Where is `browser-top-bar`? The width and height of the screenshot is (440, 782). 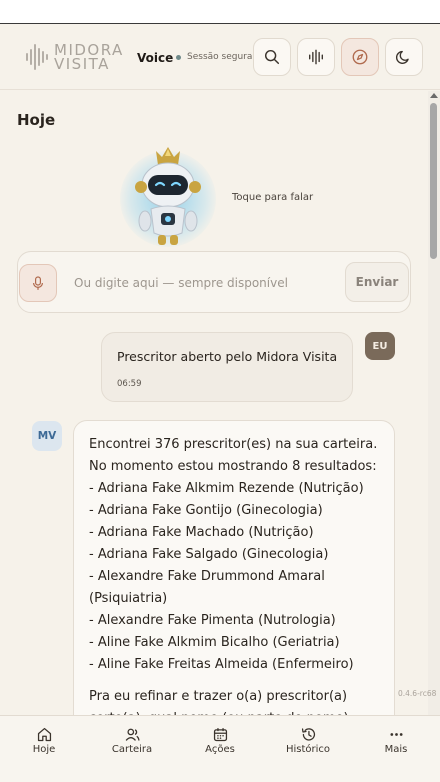
browser-top-bar is located at coordinates (220, 12).